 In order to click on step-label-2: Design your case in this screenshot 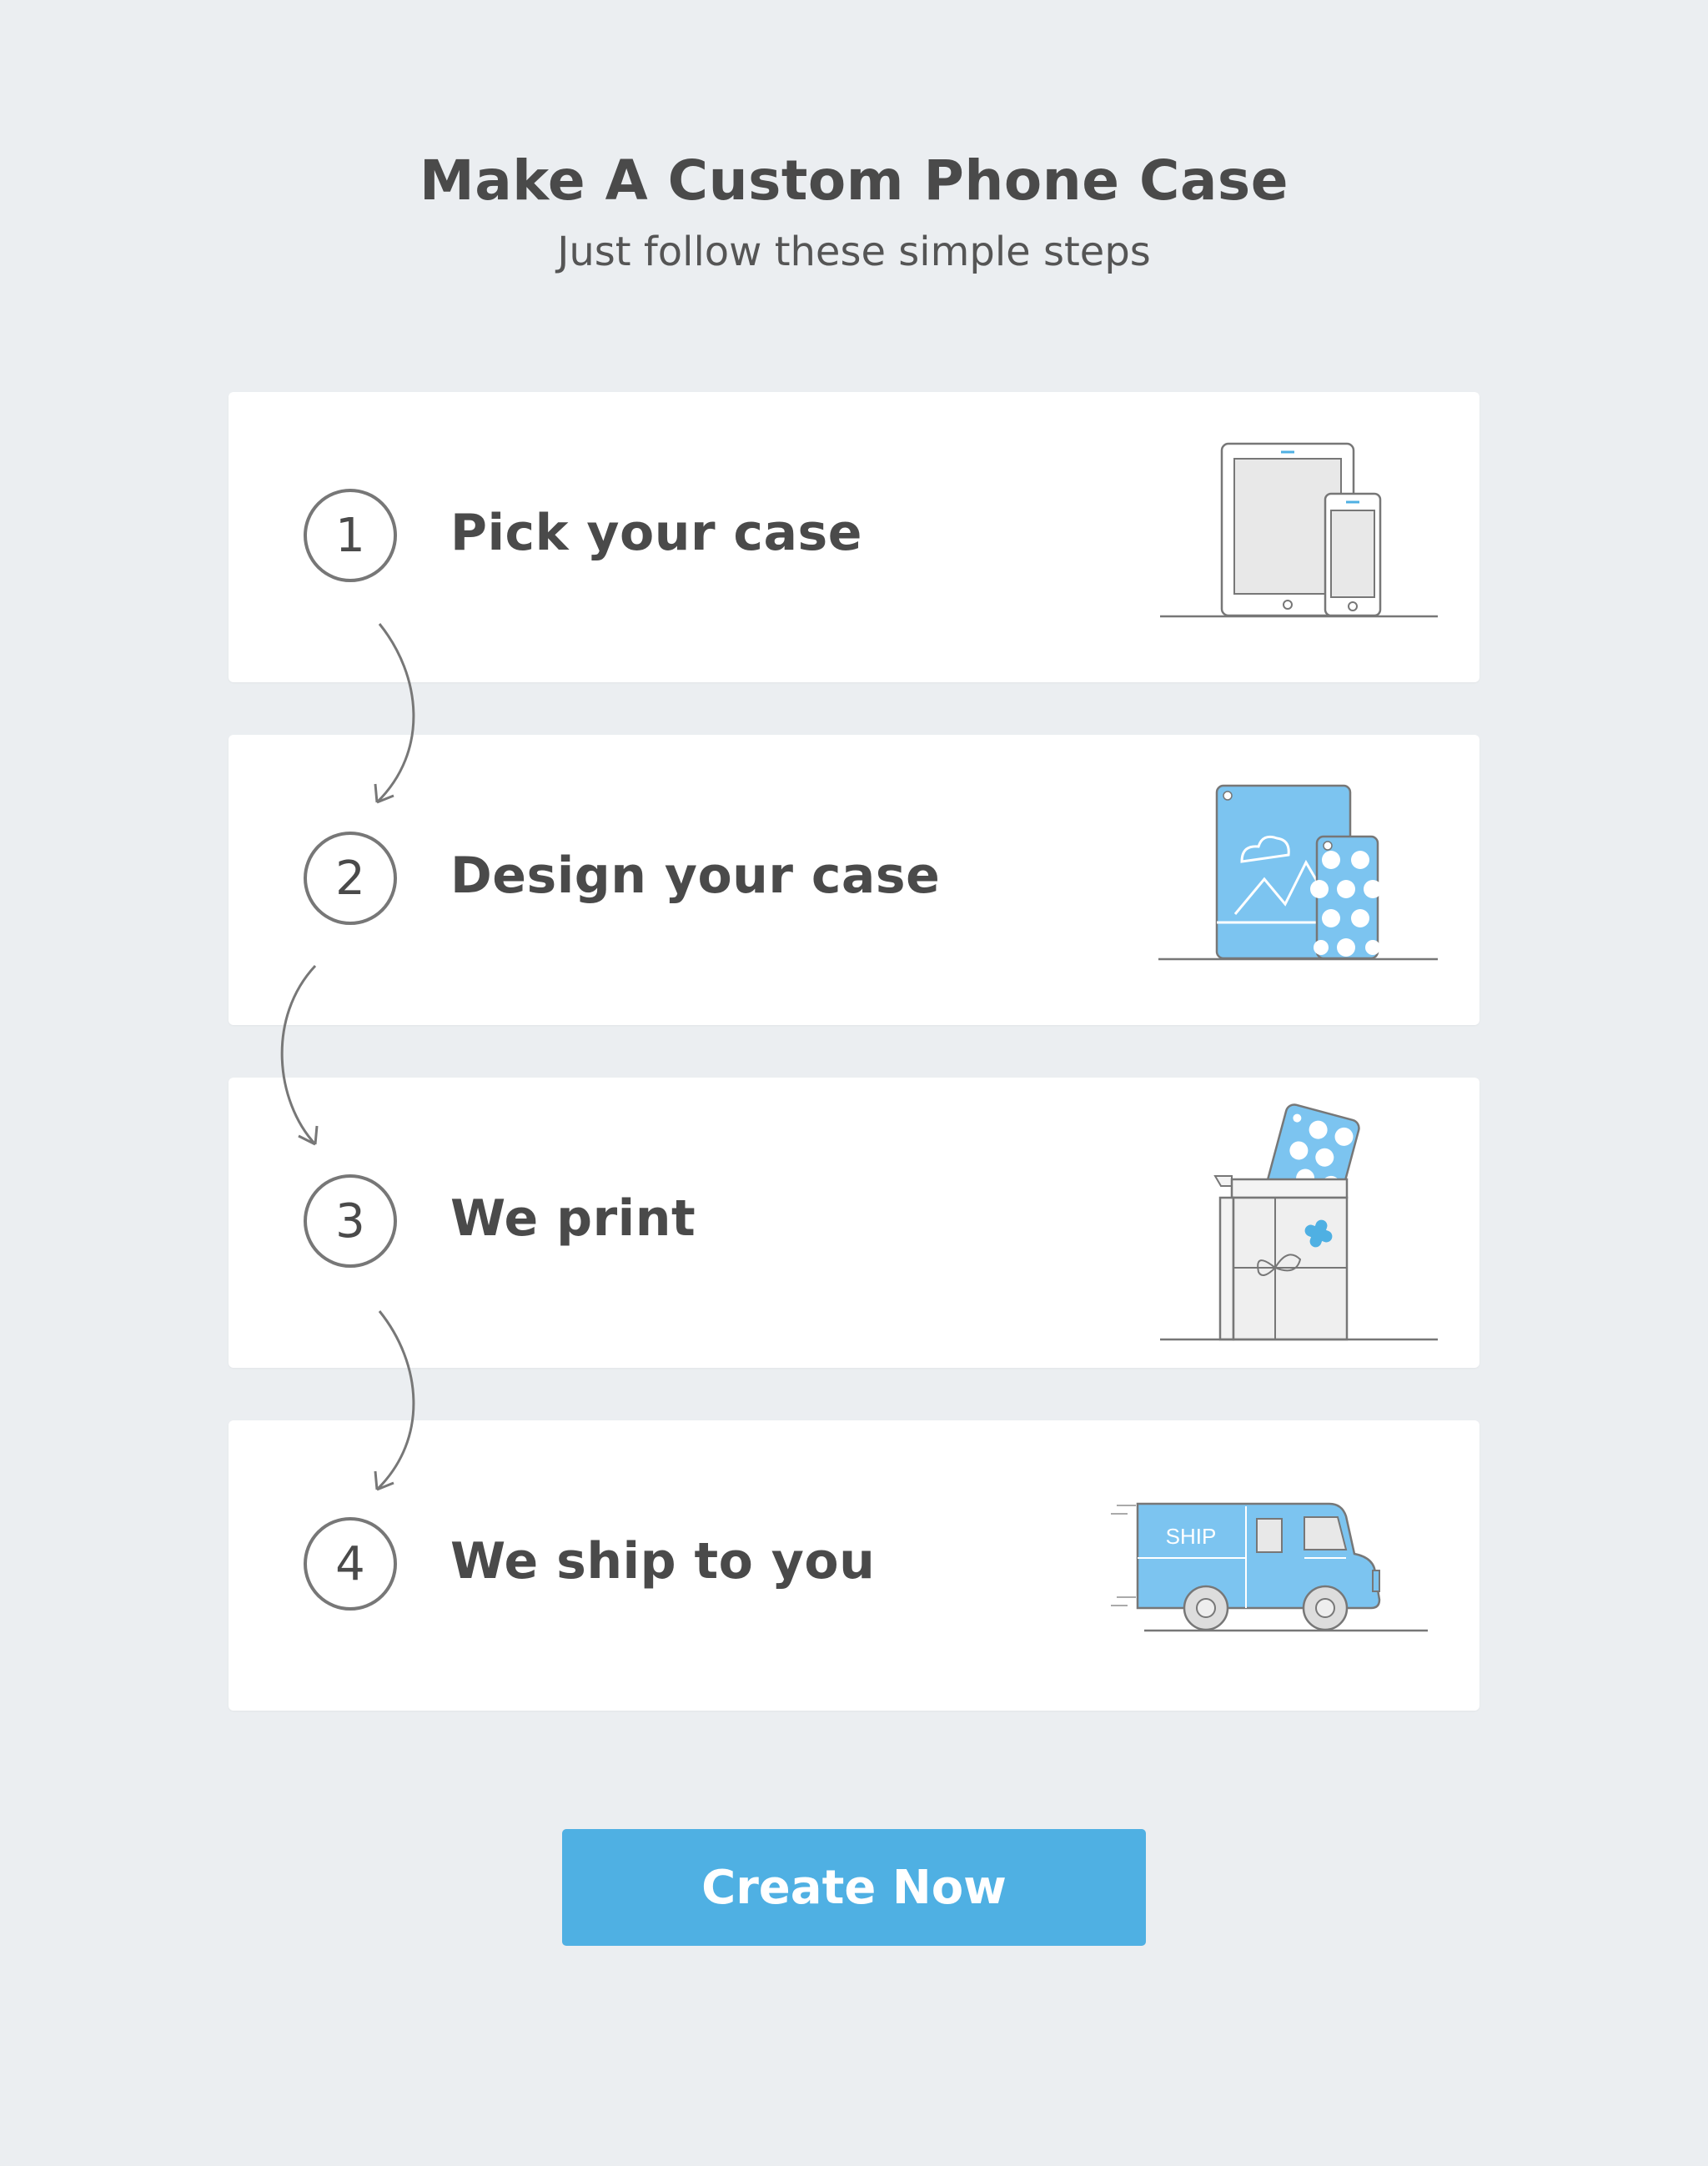, I will do `click(695, 876)`.